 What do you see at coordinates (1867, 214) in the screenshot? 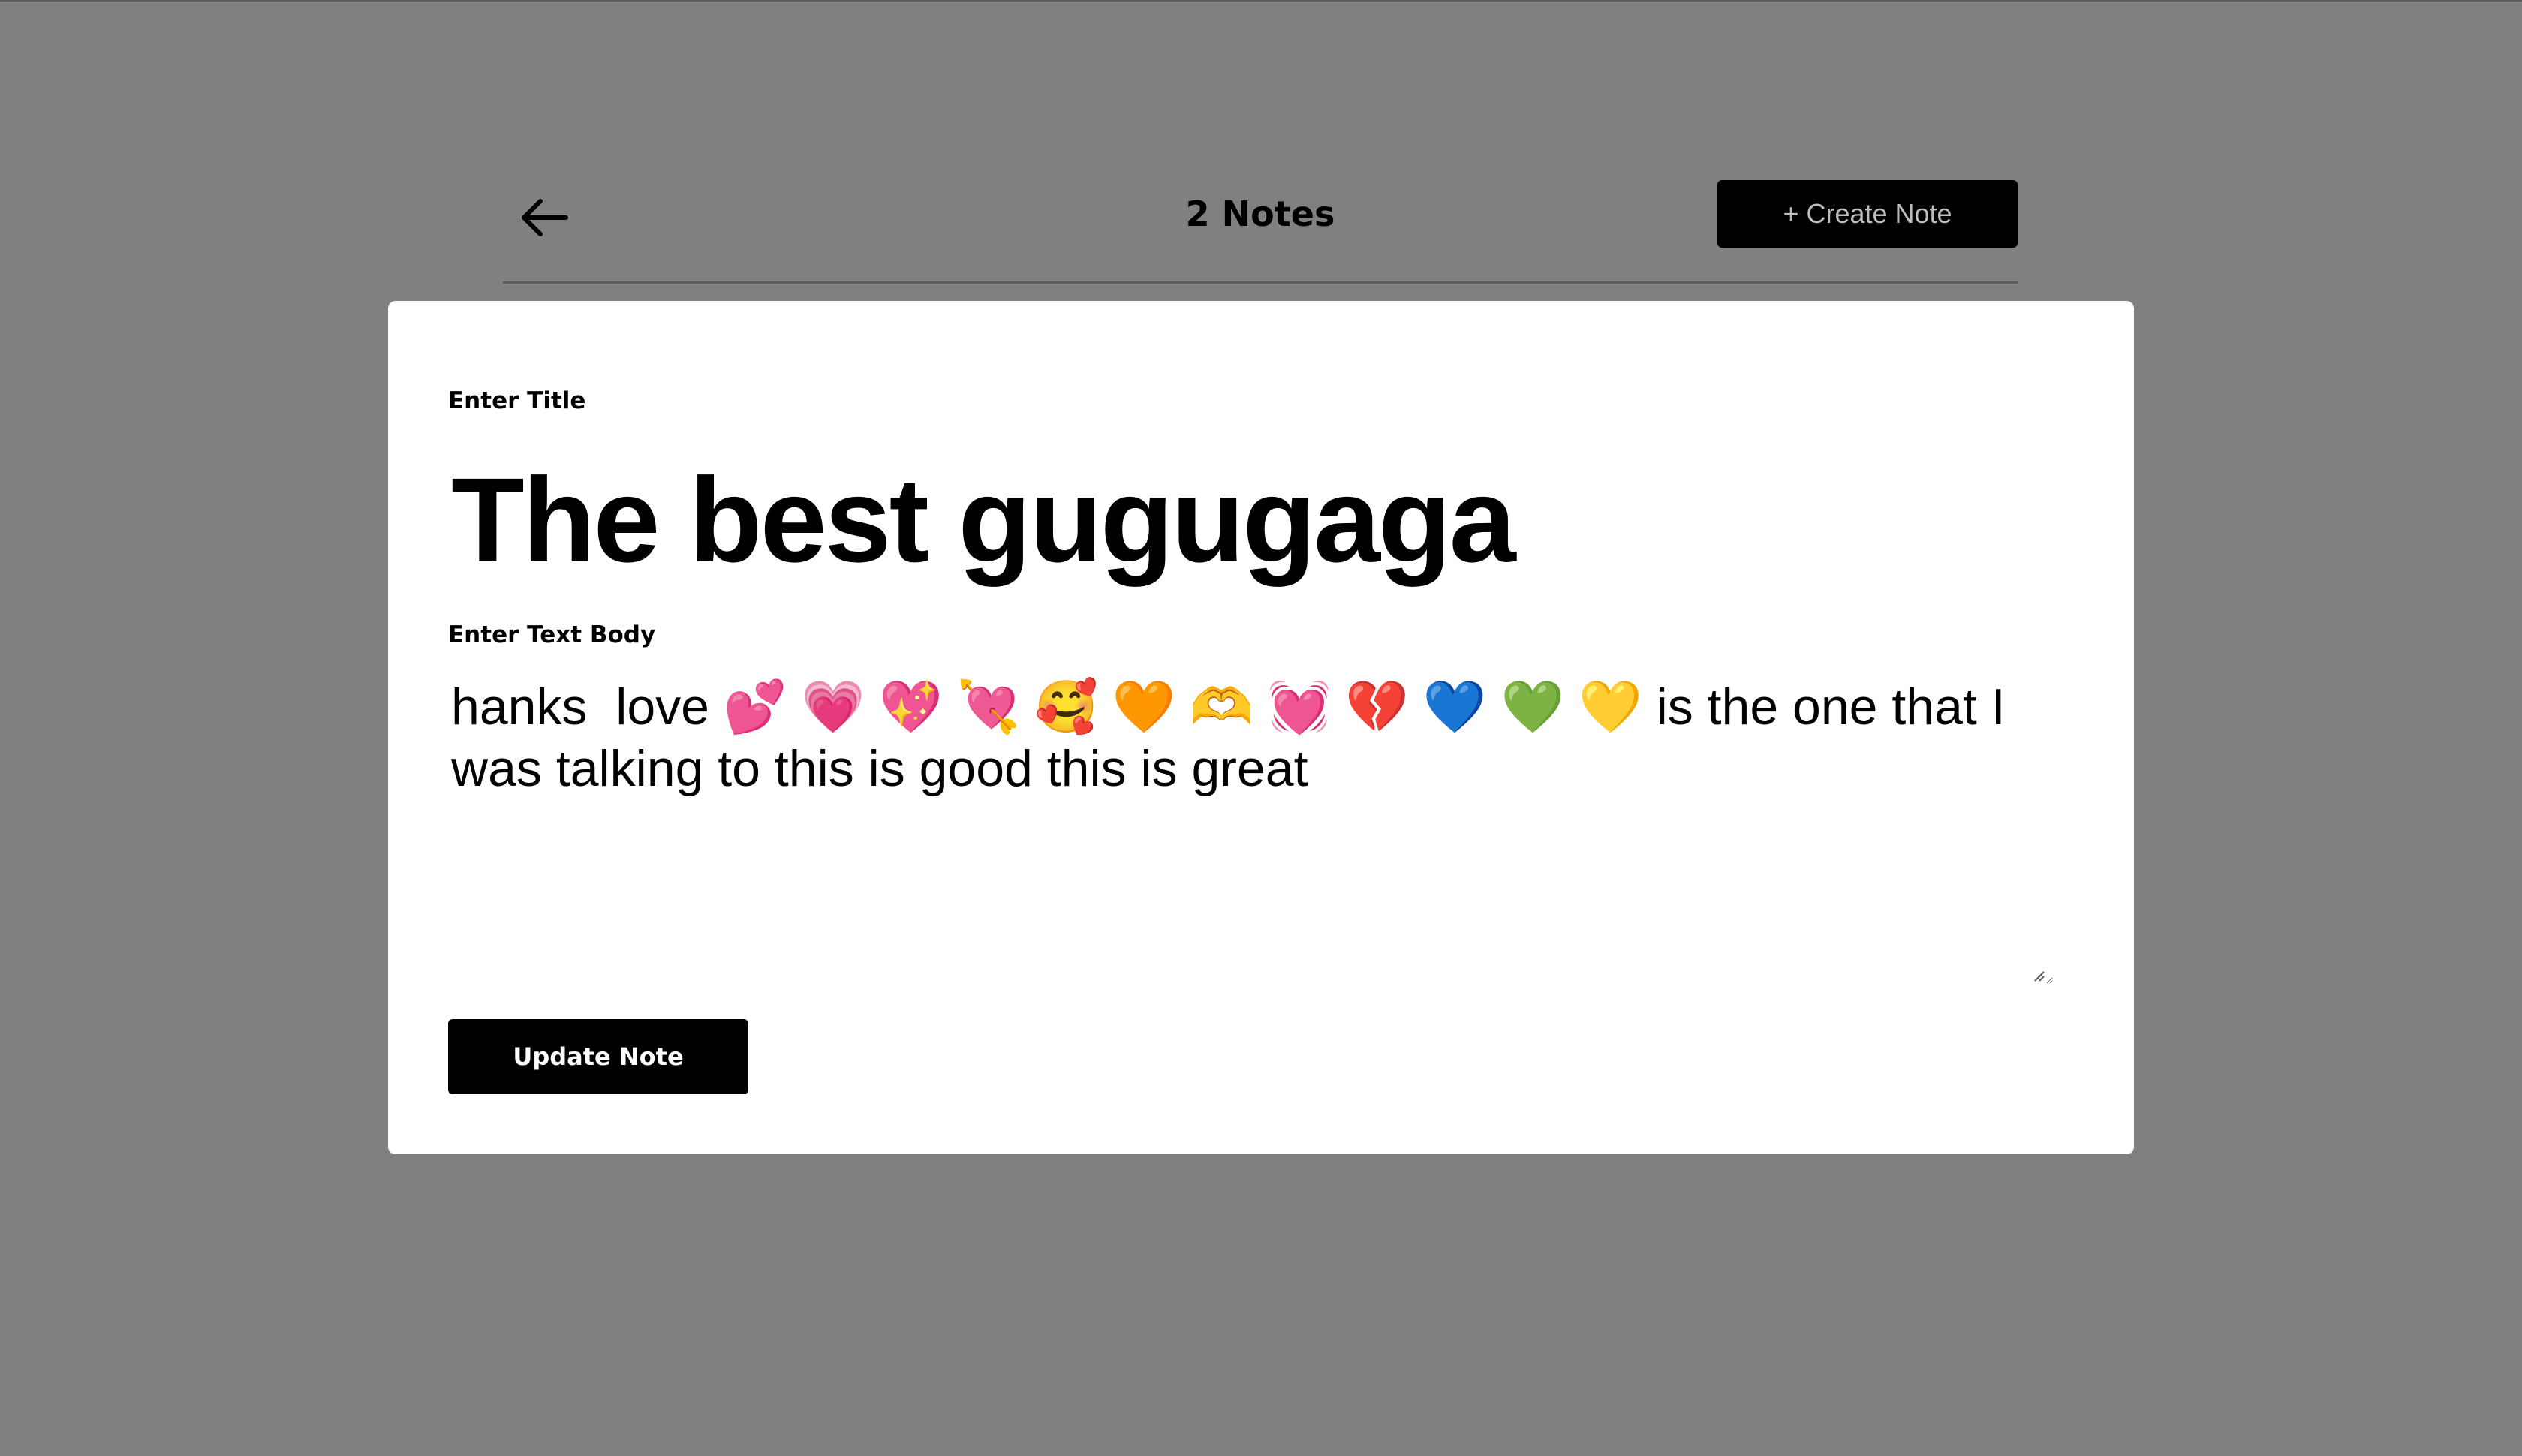
I see `create-note-button: + Create Note` at bounding box center [1867, 214].